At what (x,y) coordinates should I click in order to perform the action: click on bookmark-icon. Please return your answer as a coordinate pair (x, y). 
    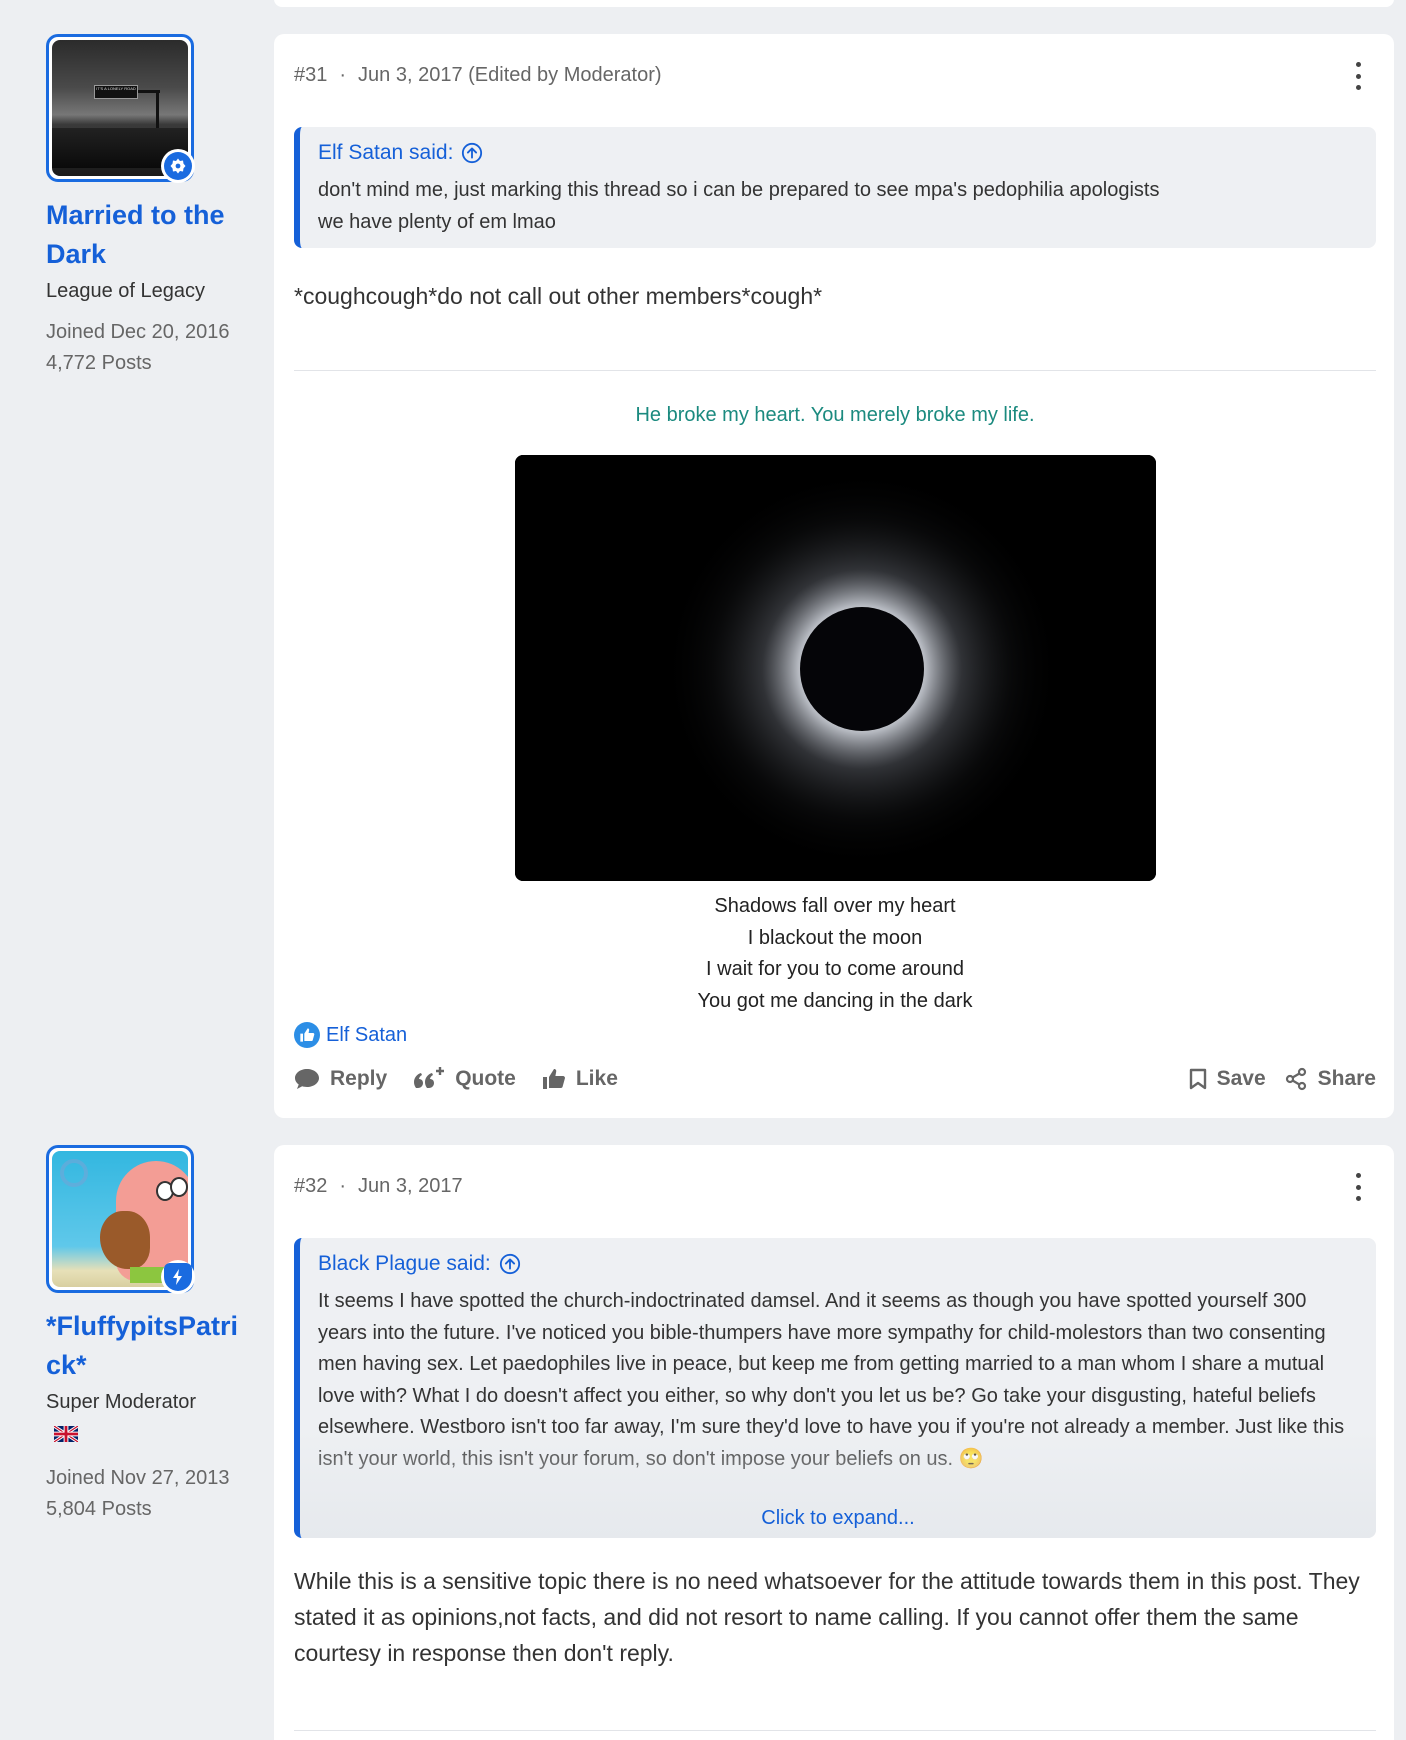
    Looking at the image, I should click on (1197, 1079).